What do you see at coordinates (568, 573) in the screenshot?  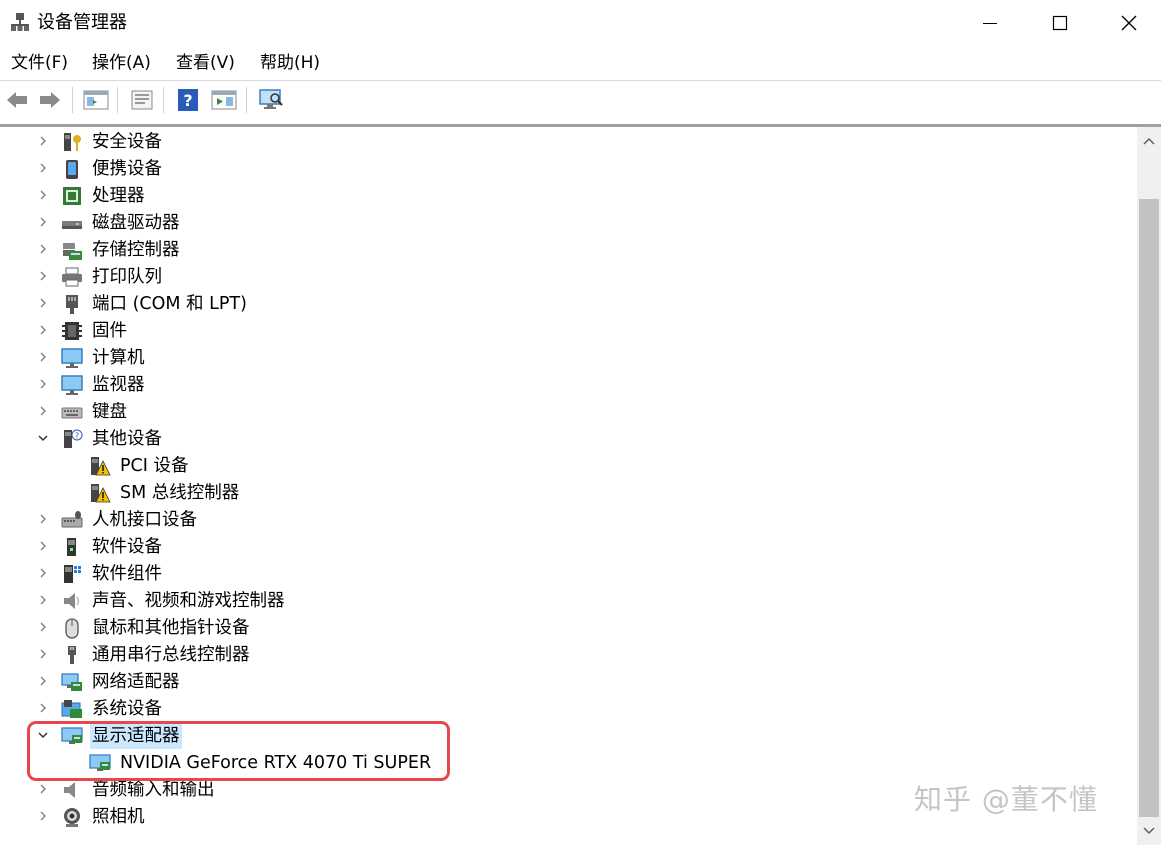 I see `device-category: 软件组件` at bounding box center [568, 573].